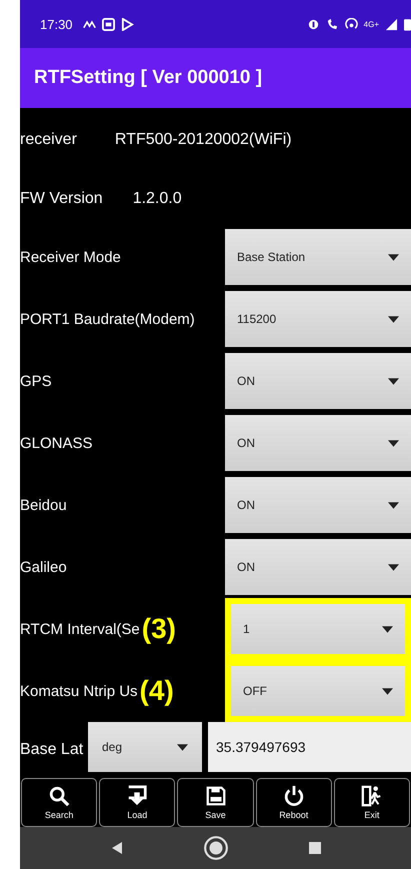 The height and width of the screenshot is (869, 411). What do you see at coordinates (203, 140) in the screenshot?
I see `setting-value: RTF500-20120002(WiFi)` at bounding box center [203, 140].